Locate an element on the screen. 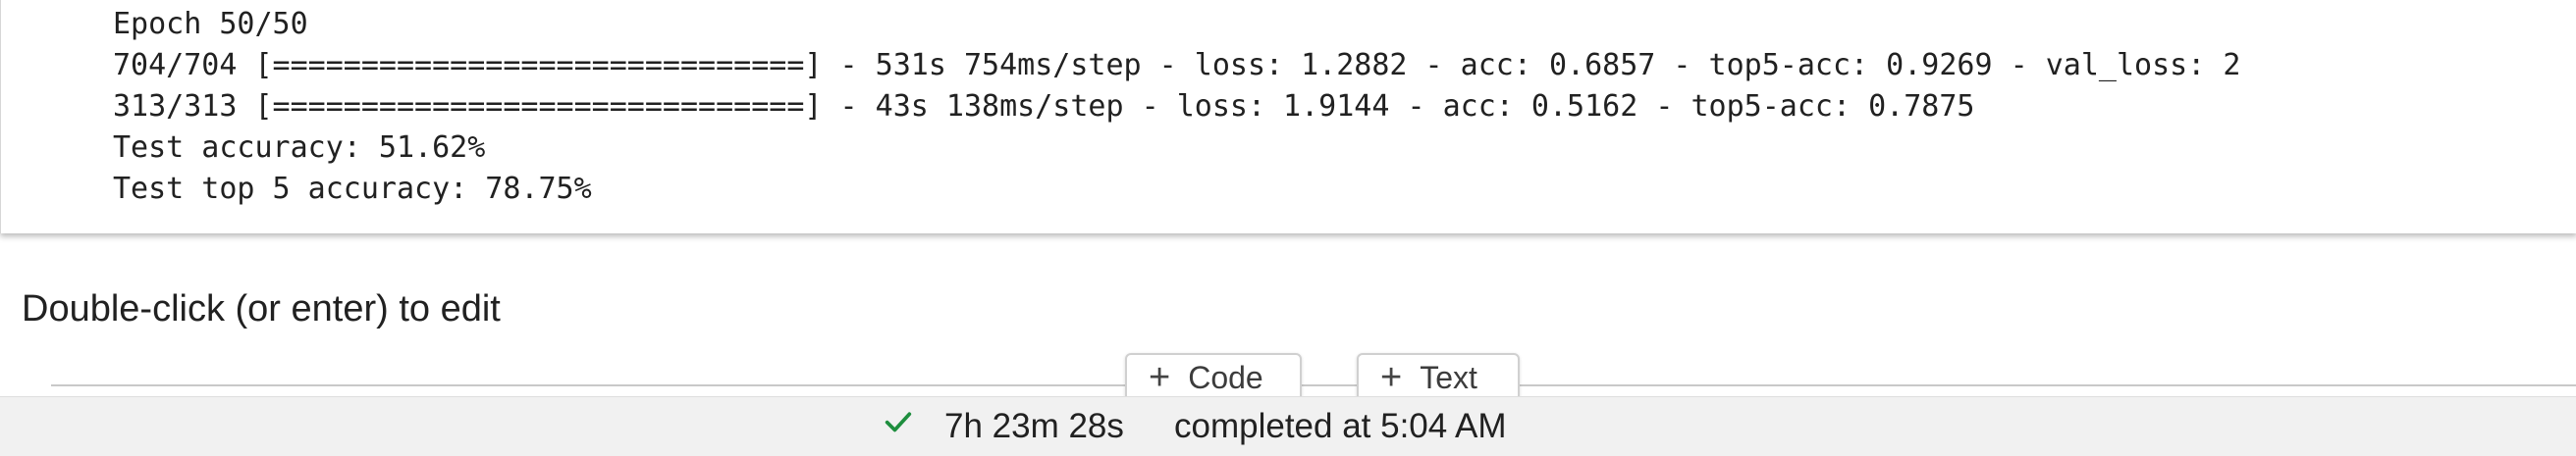 This screenshot has width=2576, height=456. add-cell-divider is located at coordinates (1313, 385).